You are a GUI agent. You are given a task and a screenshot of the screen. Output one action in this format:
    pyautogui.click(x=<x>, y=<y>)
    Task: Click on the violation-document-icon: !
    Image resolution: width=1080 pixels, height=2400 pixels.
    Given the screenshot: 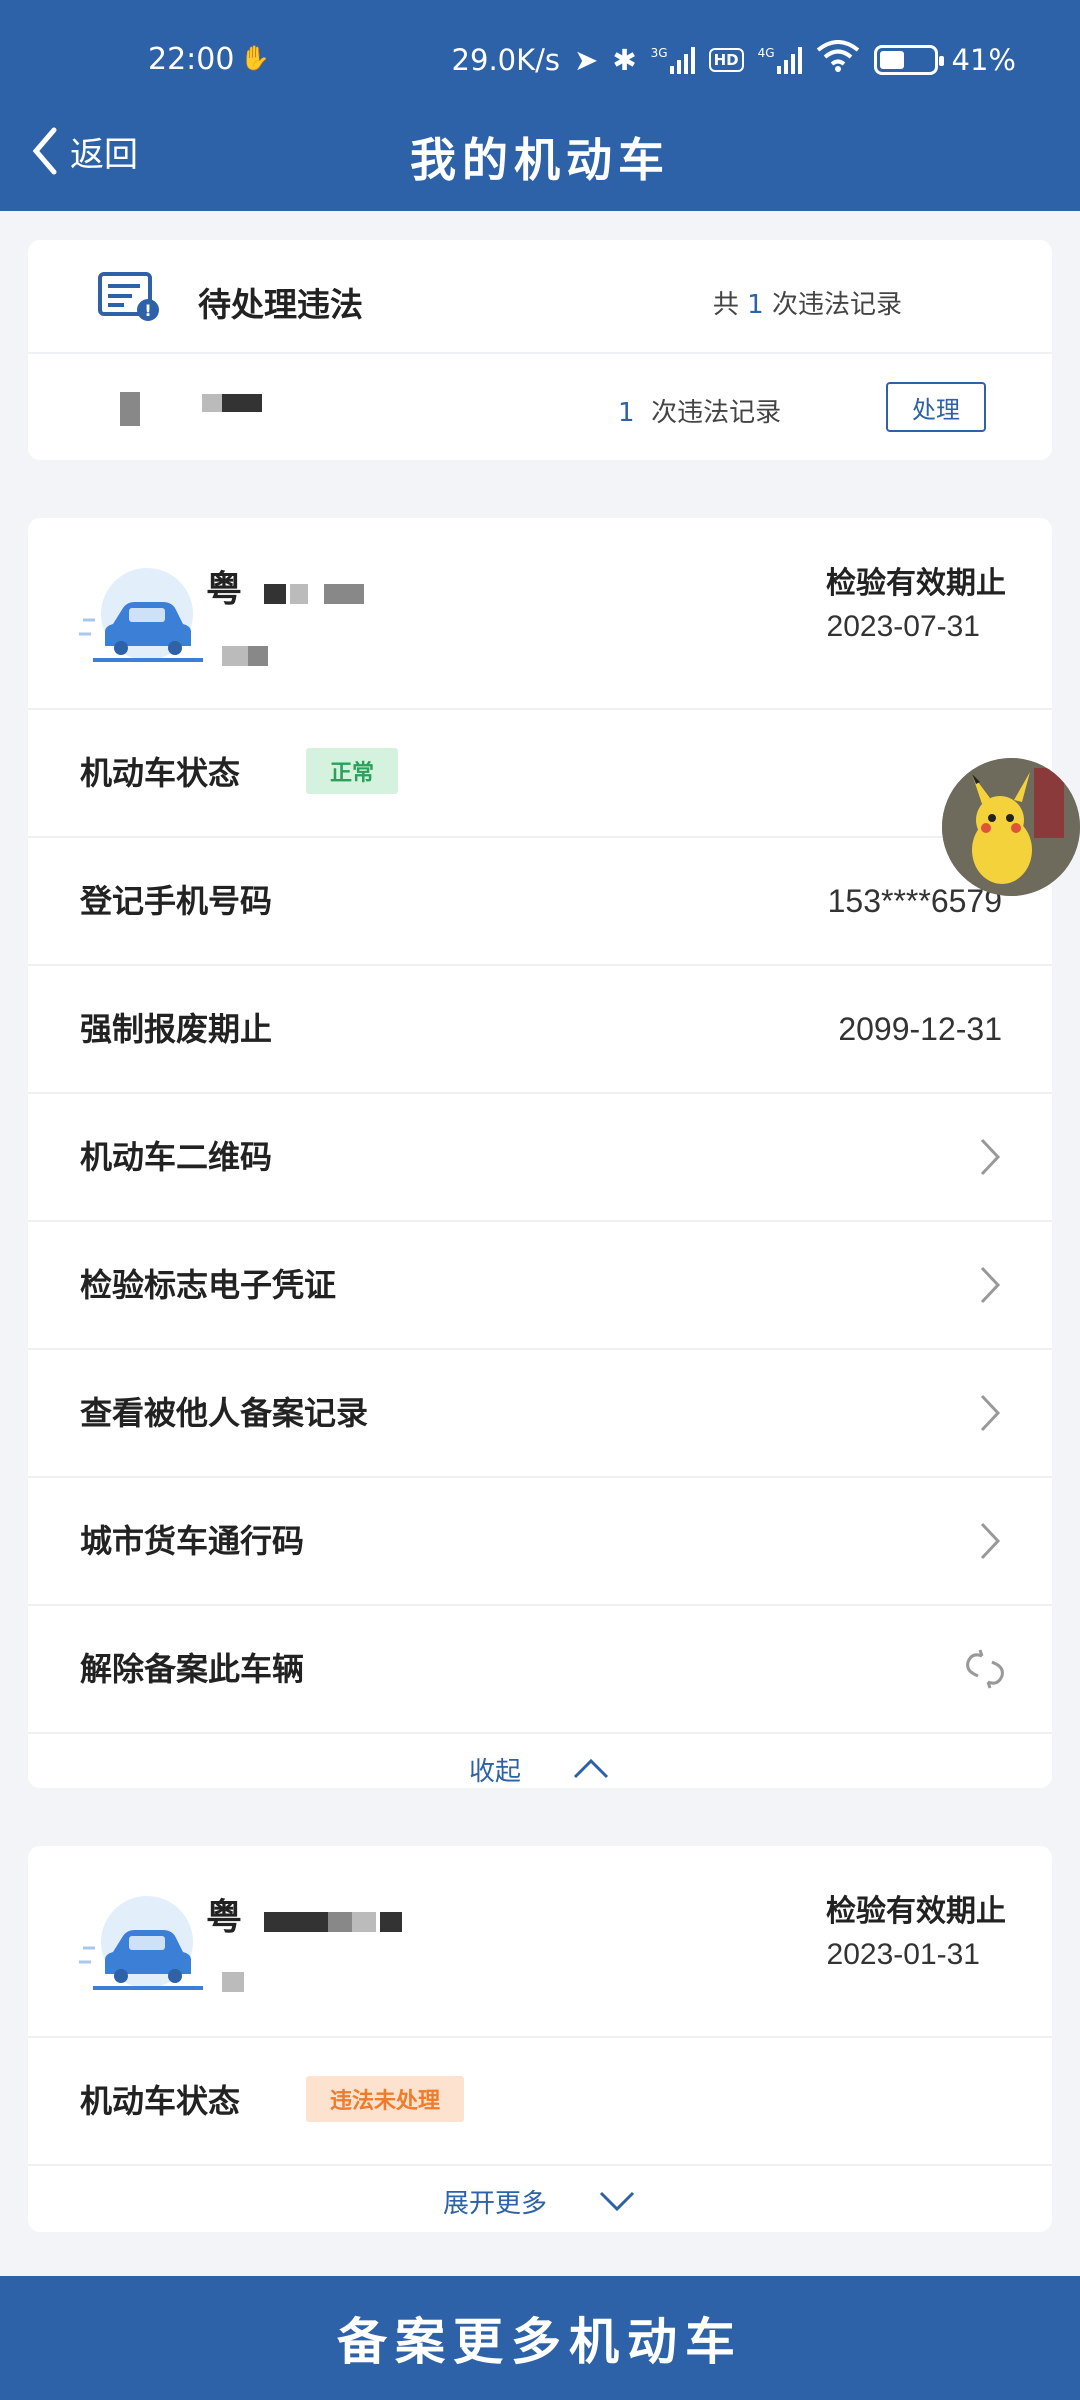 What is the action you would take?
    pyautogui.click(x=128, y=296)
    